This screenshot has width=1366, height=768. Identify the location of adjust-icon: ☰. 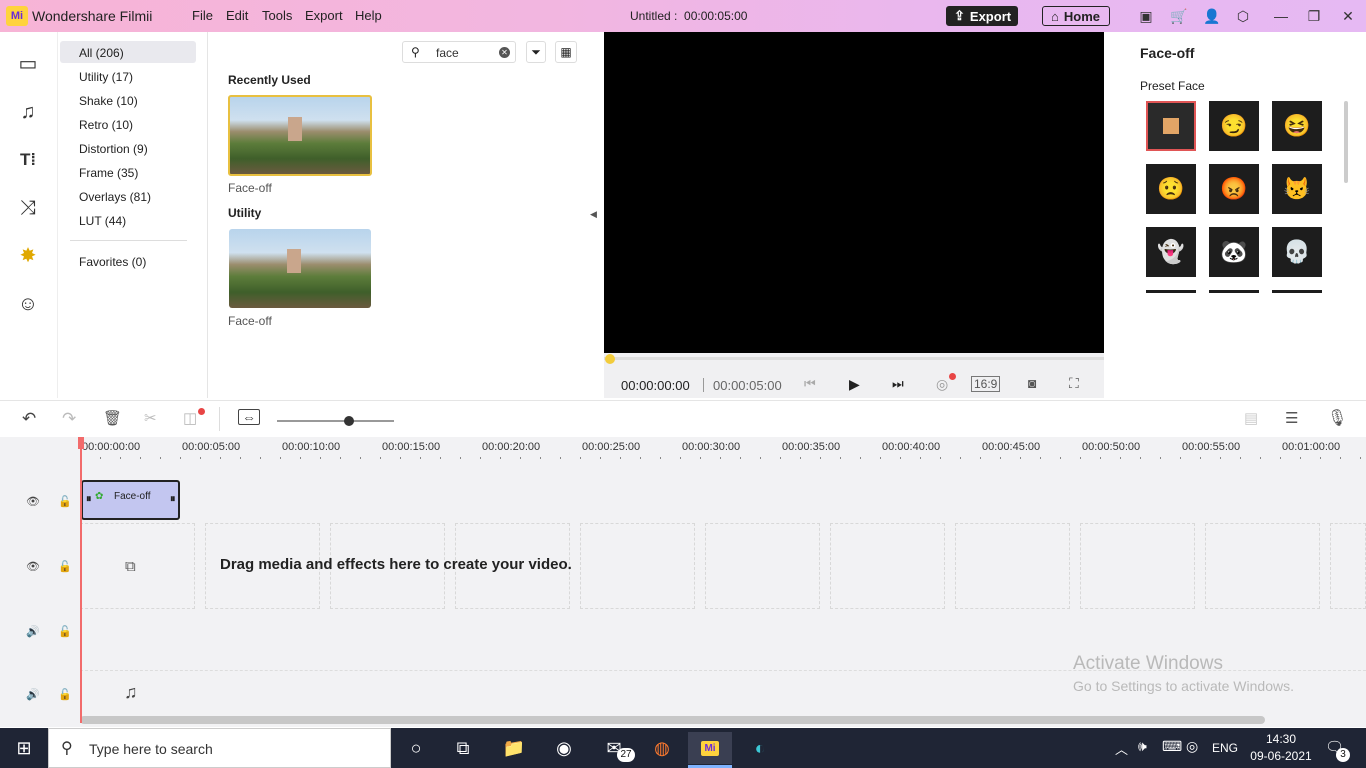
(1291, 418).